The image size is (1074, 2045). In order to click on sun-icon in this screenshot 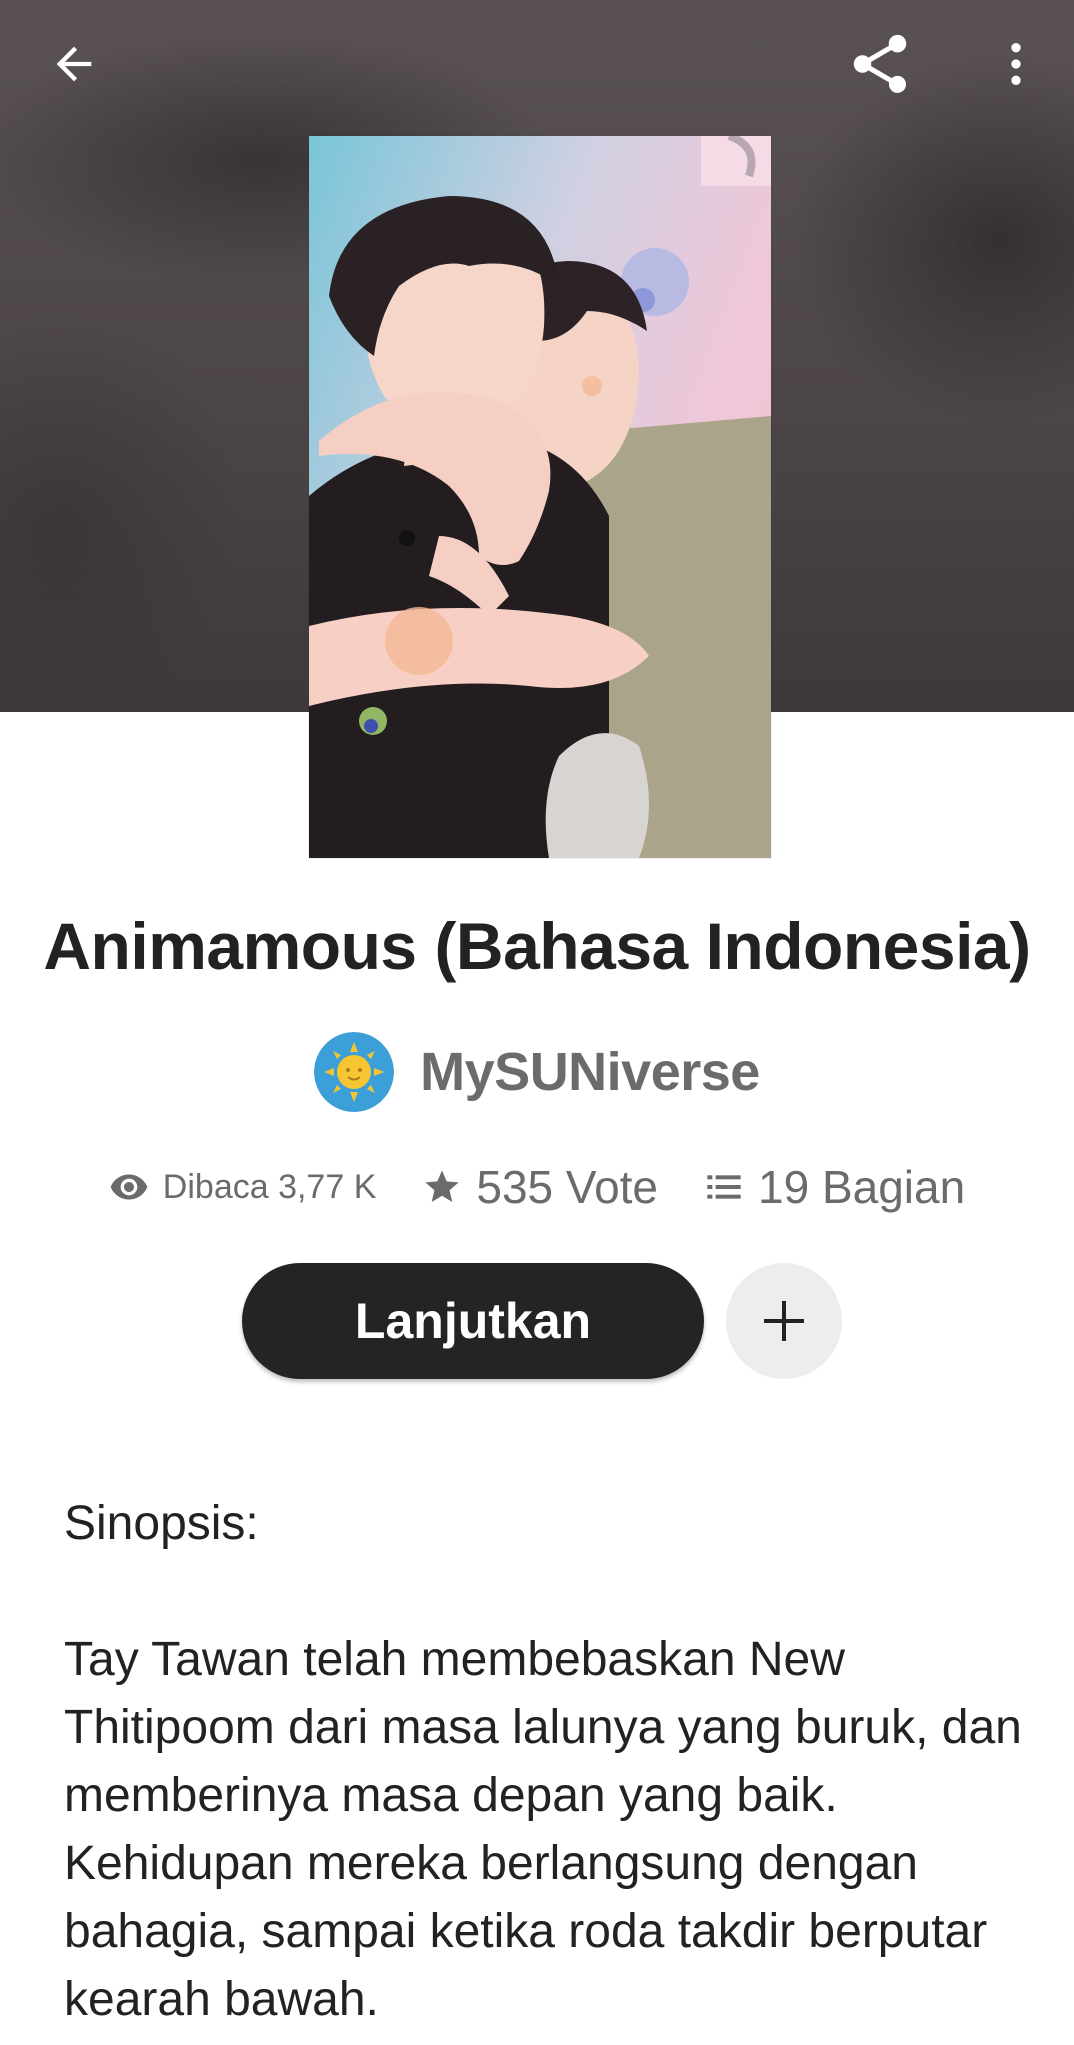, I will do `click(354, 1072)`.